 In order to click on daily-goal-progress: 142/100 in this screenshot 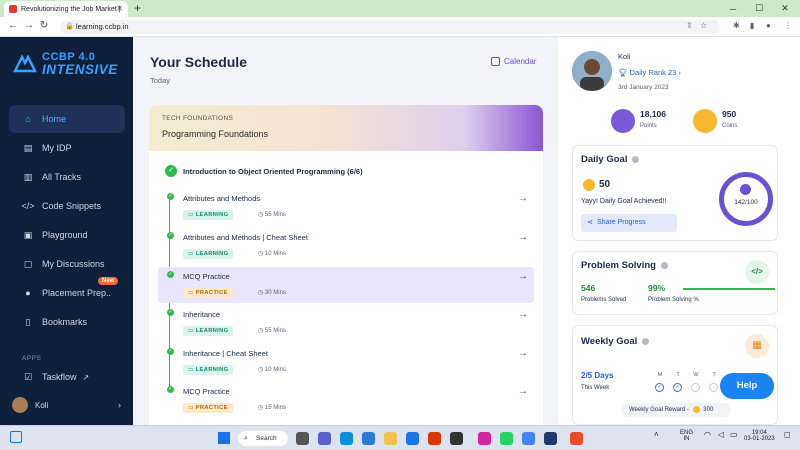, I will do `click(746, 202)`.